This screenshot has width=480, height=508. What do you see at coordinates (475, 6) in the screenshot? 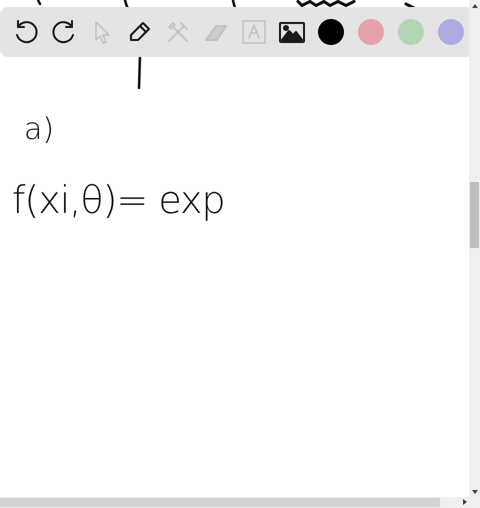
I see `scroll-up-icon` at bounding box center [475, 6].